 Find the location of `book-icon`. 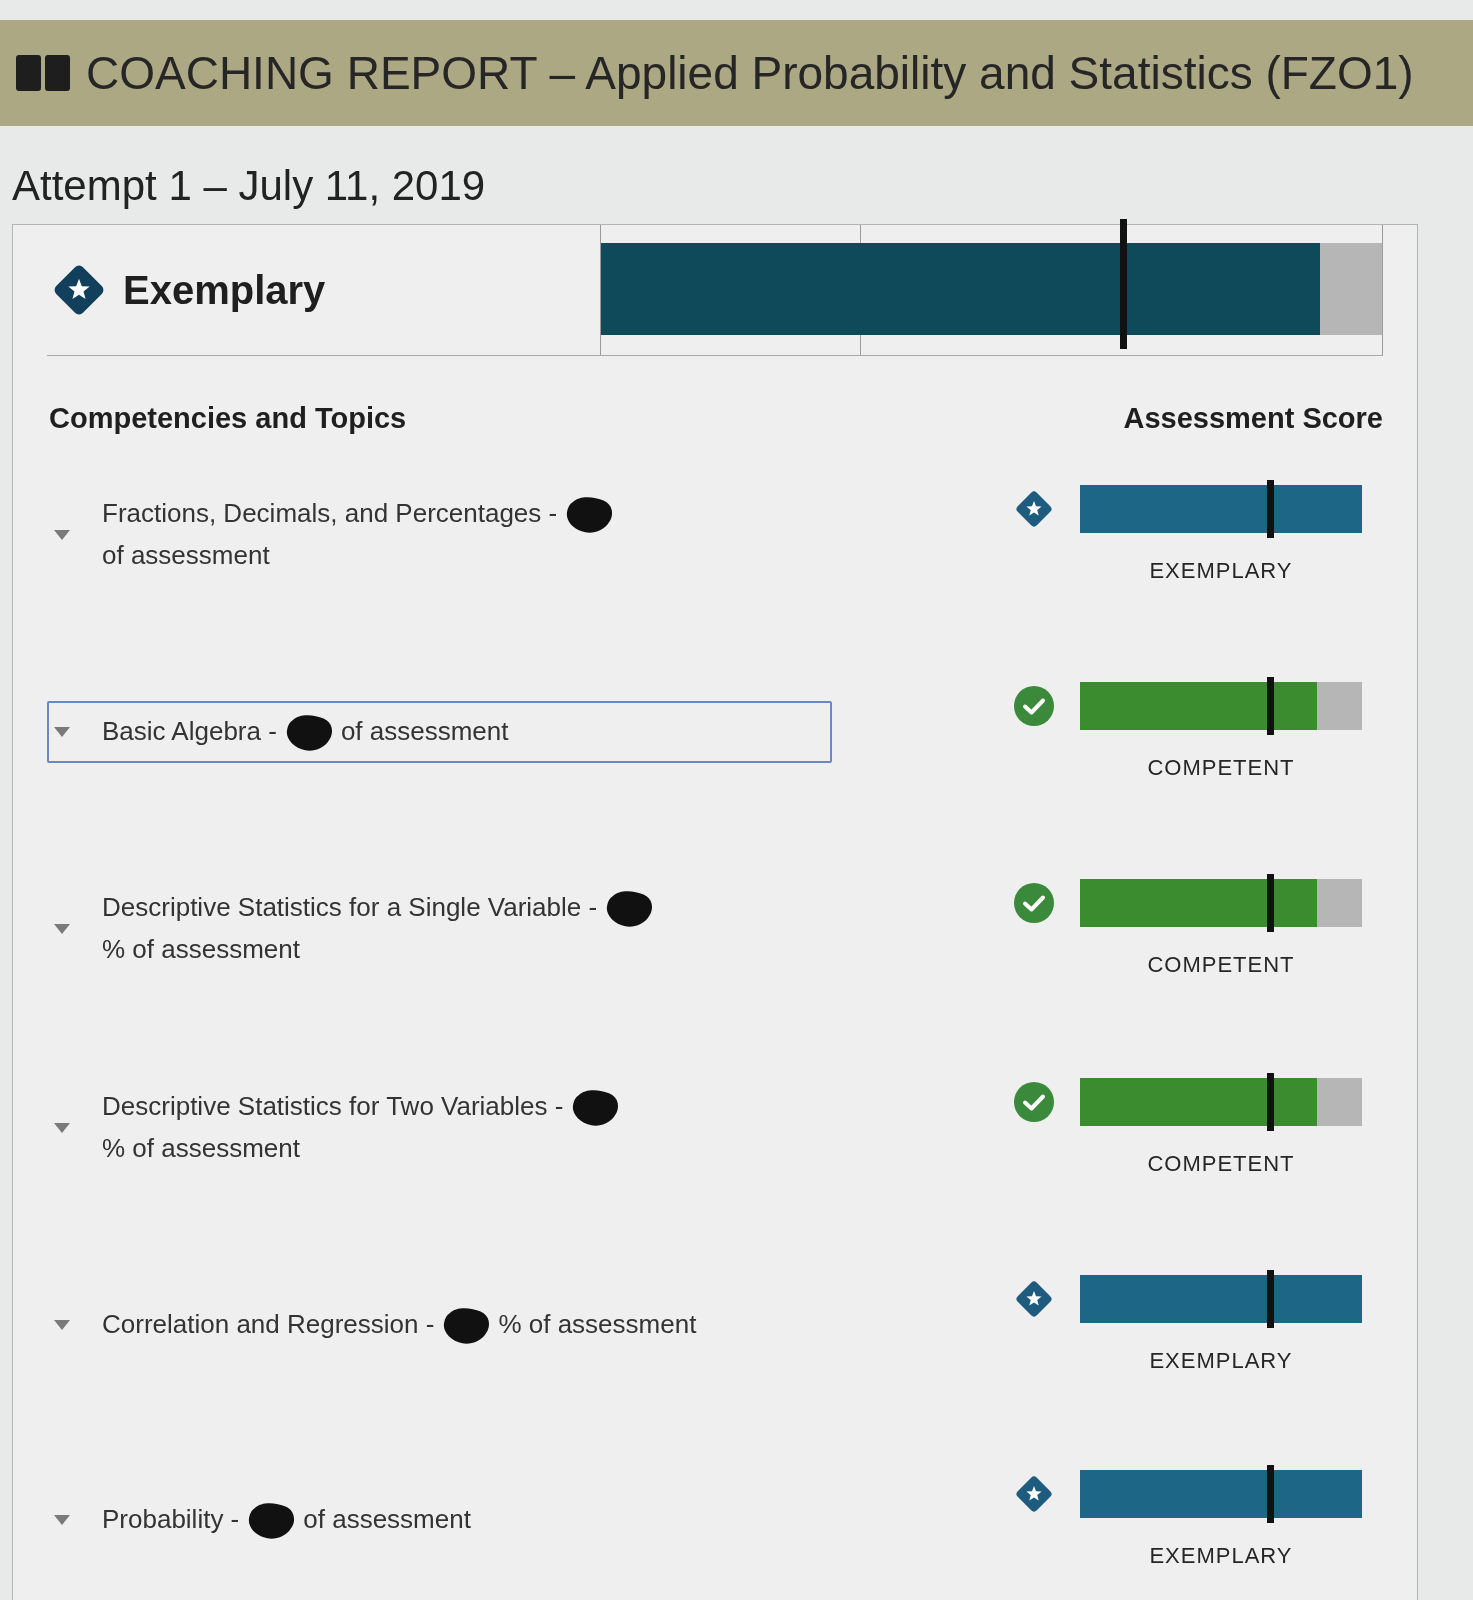

book-icon is located at coordinates (43, 73).